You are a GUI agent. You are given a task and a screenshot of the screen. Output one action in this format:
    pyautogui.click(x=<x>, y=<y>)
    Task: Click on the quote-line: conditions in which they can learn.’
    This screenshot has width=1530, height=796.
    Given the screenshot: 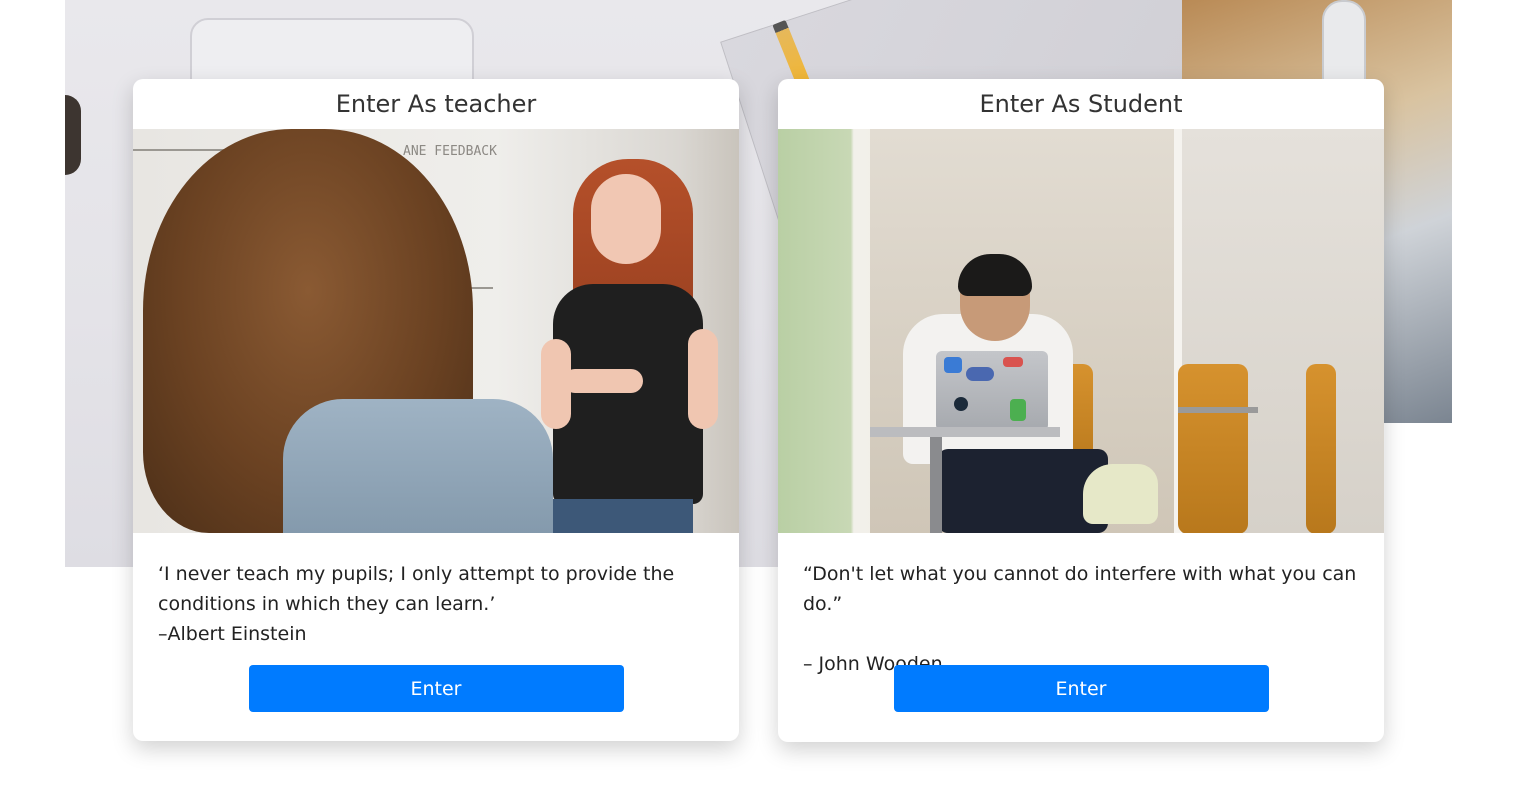 What is the action you would take?
    pyautogui.click(x=327, y=604)
    